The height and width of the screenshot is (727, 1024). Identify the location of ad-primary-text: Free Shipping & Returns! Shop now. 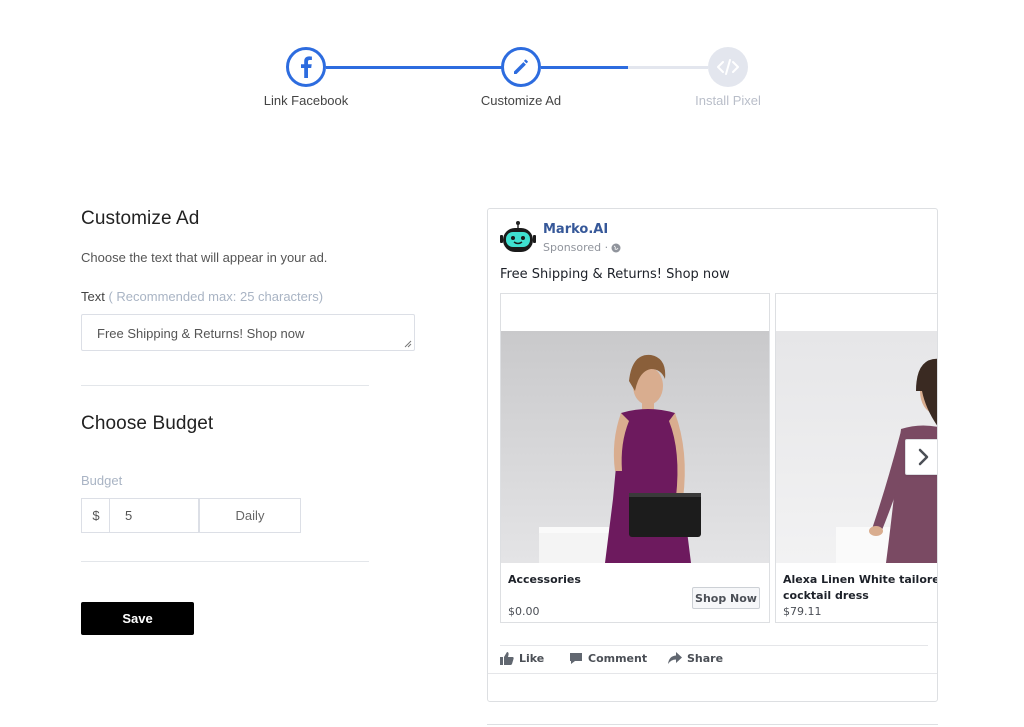
(615, 274).